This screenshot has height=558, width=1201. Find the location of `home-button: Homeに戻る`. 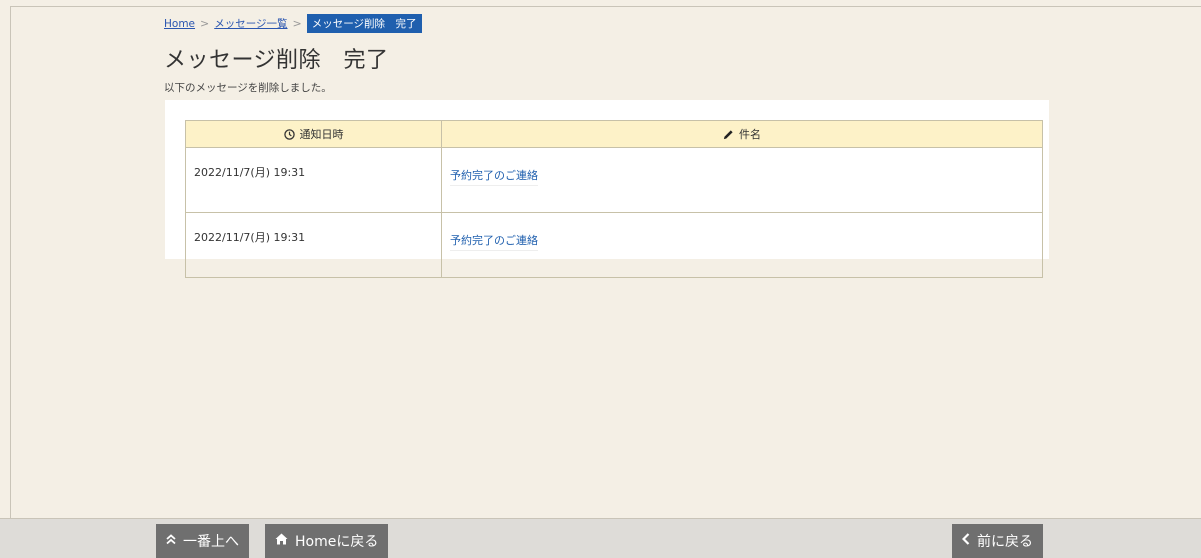

home-button: Homeに戻る is located at coordinates (327, 541).